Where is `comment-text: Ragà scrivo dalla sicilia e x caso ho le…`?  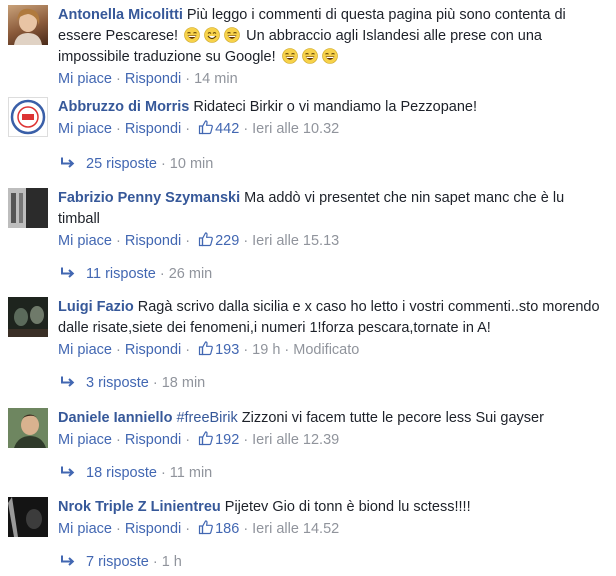 comment-text: Ragà scrivo dalla sicilia e x caso ho le… is located at coordinates (329, 317).